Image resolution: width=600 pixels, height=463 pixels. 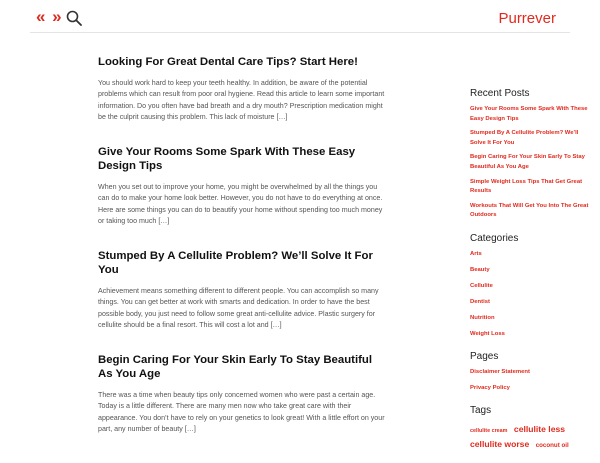 I want to click on widget-title-categories: Categories, so click(x=494, y=238).